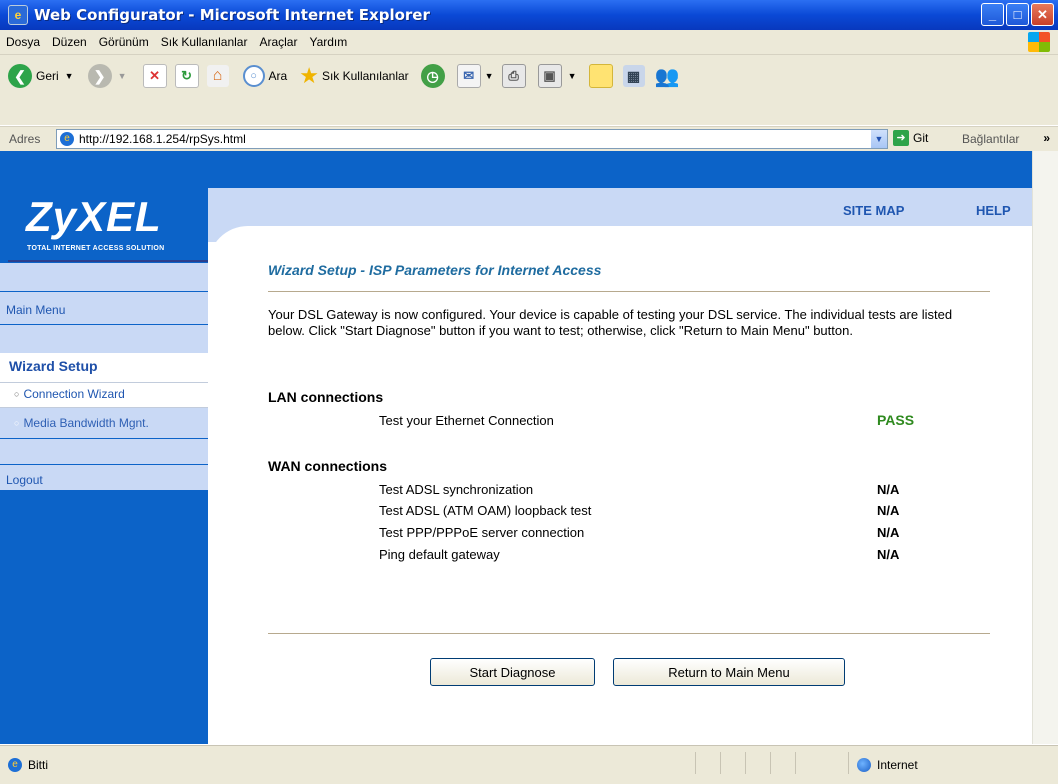 Image resolution: width=1058 pixels, height=784 pixels. I want to click on menu-tools: Araçlar, so click(278, 42).